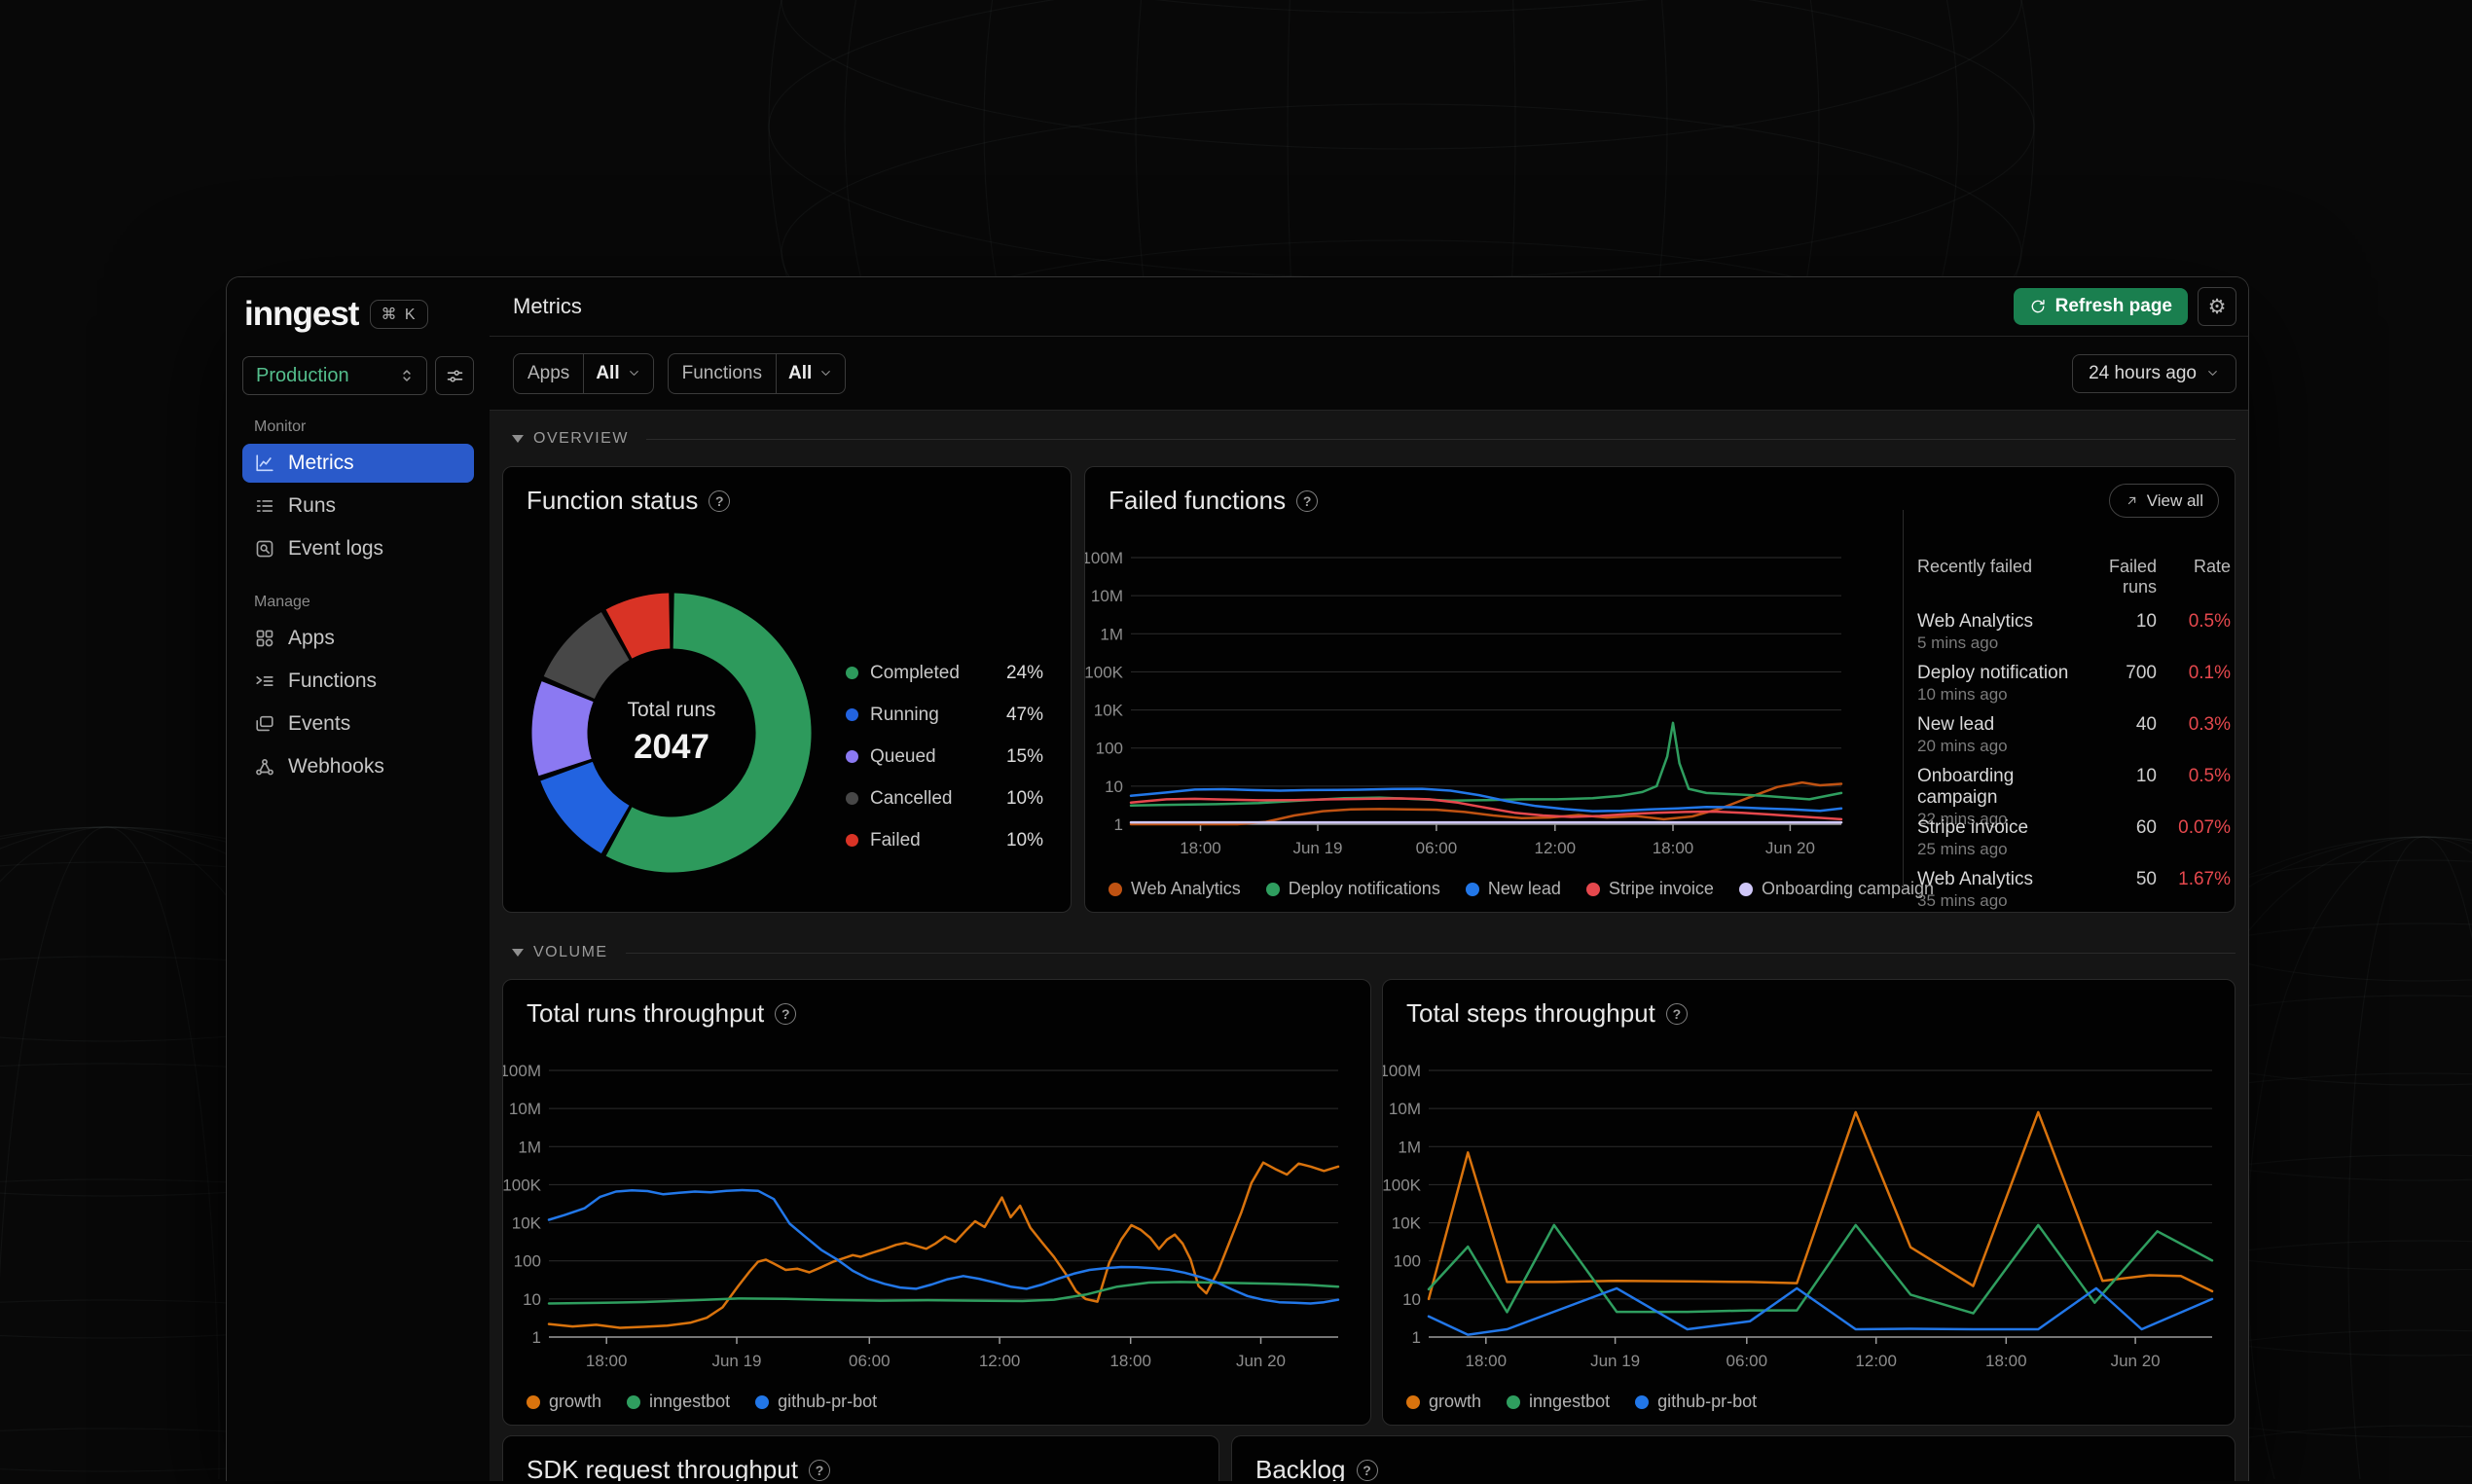 This screenshot has width=2472, height=1484. Describe the element at coordinates (358, 549) in the screenshot. I see `sidebar-item-event-logs: Event logs` at that location.